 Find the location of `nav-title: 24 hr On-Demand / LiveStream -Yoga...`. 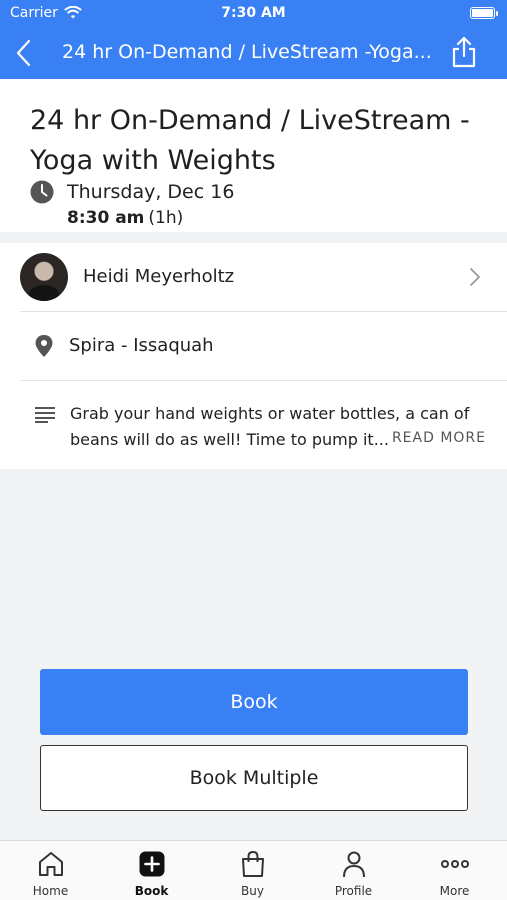

nav-title: 24 hr On-Demand / LiveStream -Yoga... is located at coordinates (247, 52).